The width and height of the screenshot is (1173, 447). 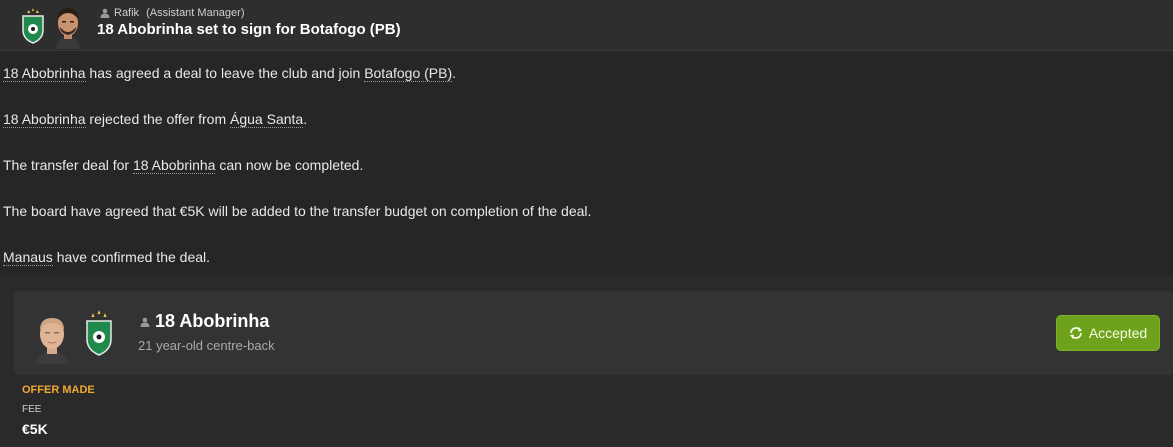 I want to click on club-link-botafogo: Botafogo (PB), so click(x=408, y=73).